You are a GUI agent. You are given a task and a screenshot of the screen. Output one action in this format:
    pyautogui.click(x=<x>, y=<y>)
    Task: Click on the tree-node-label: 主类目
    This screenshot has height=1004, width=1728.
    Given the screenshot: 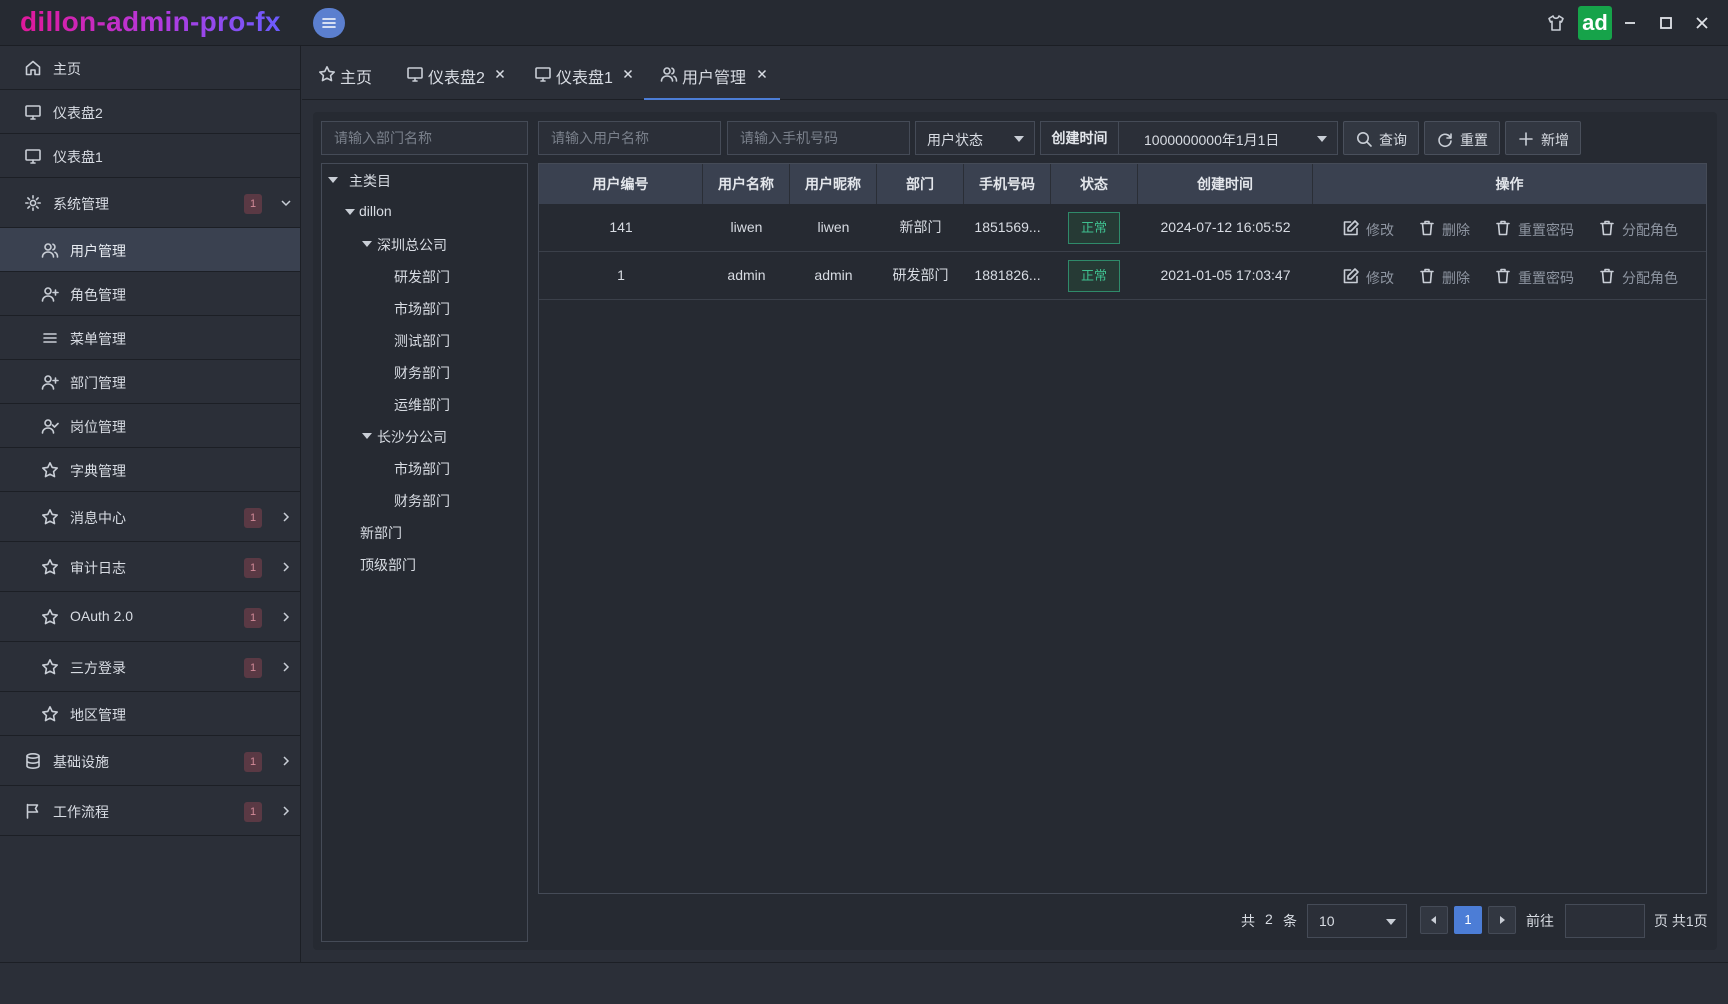 What is the action you would take?
    pyautogui.click(x=370, y=181)
    